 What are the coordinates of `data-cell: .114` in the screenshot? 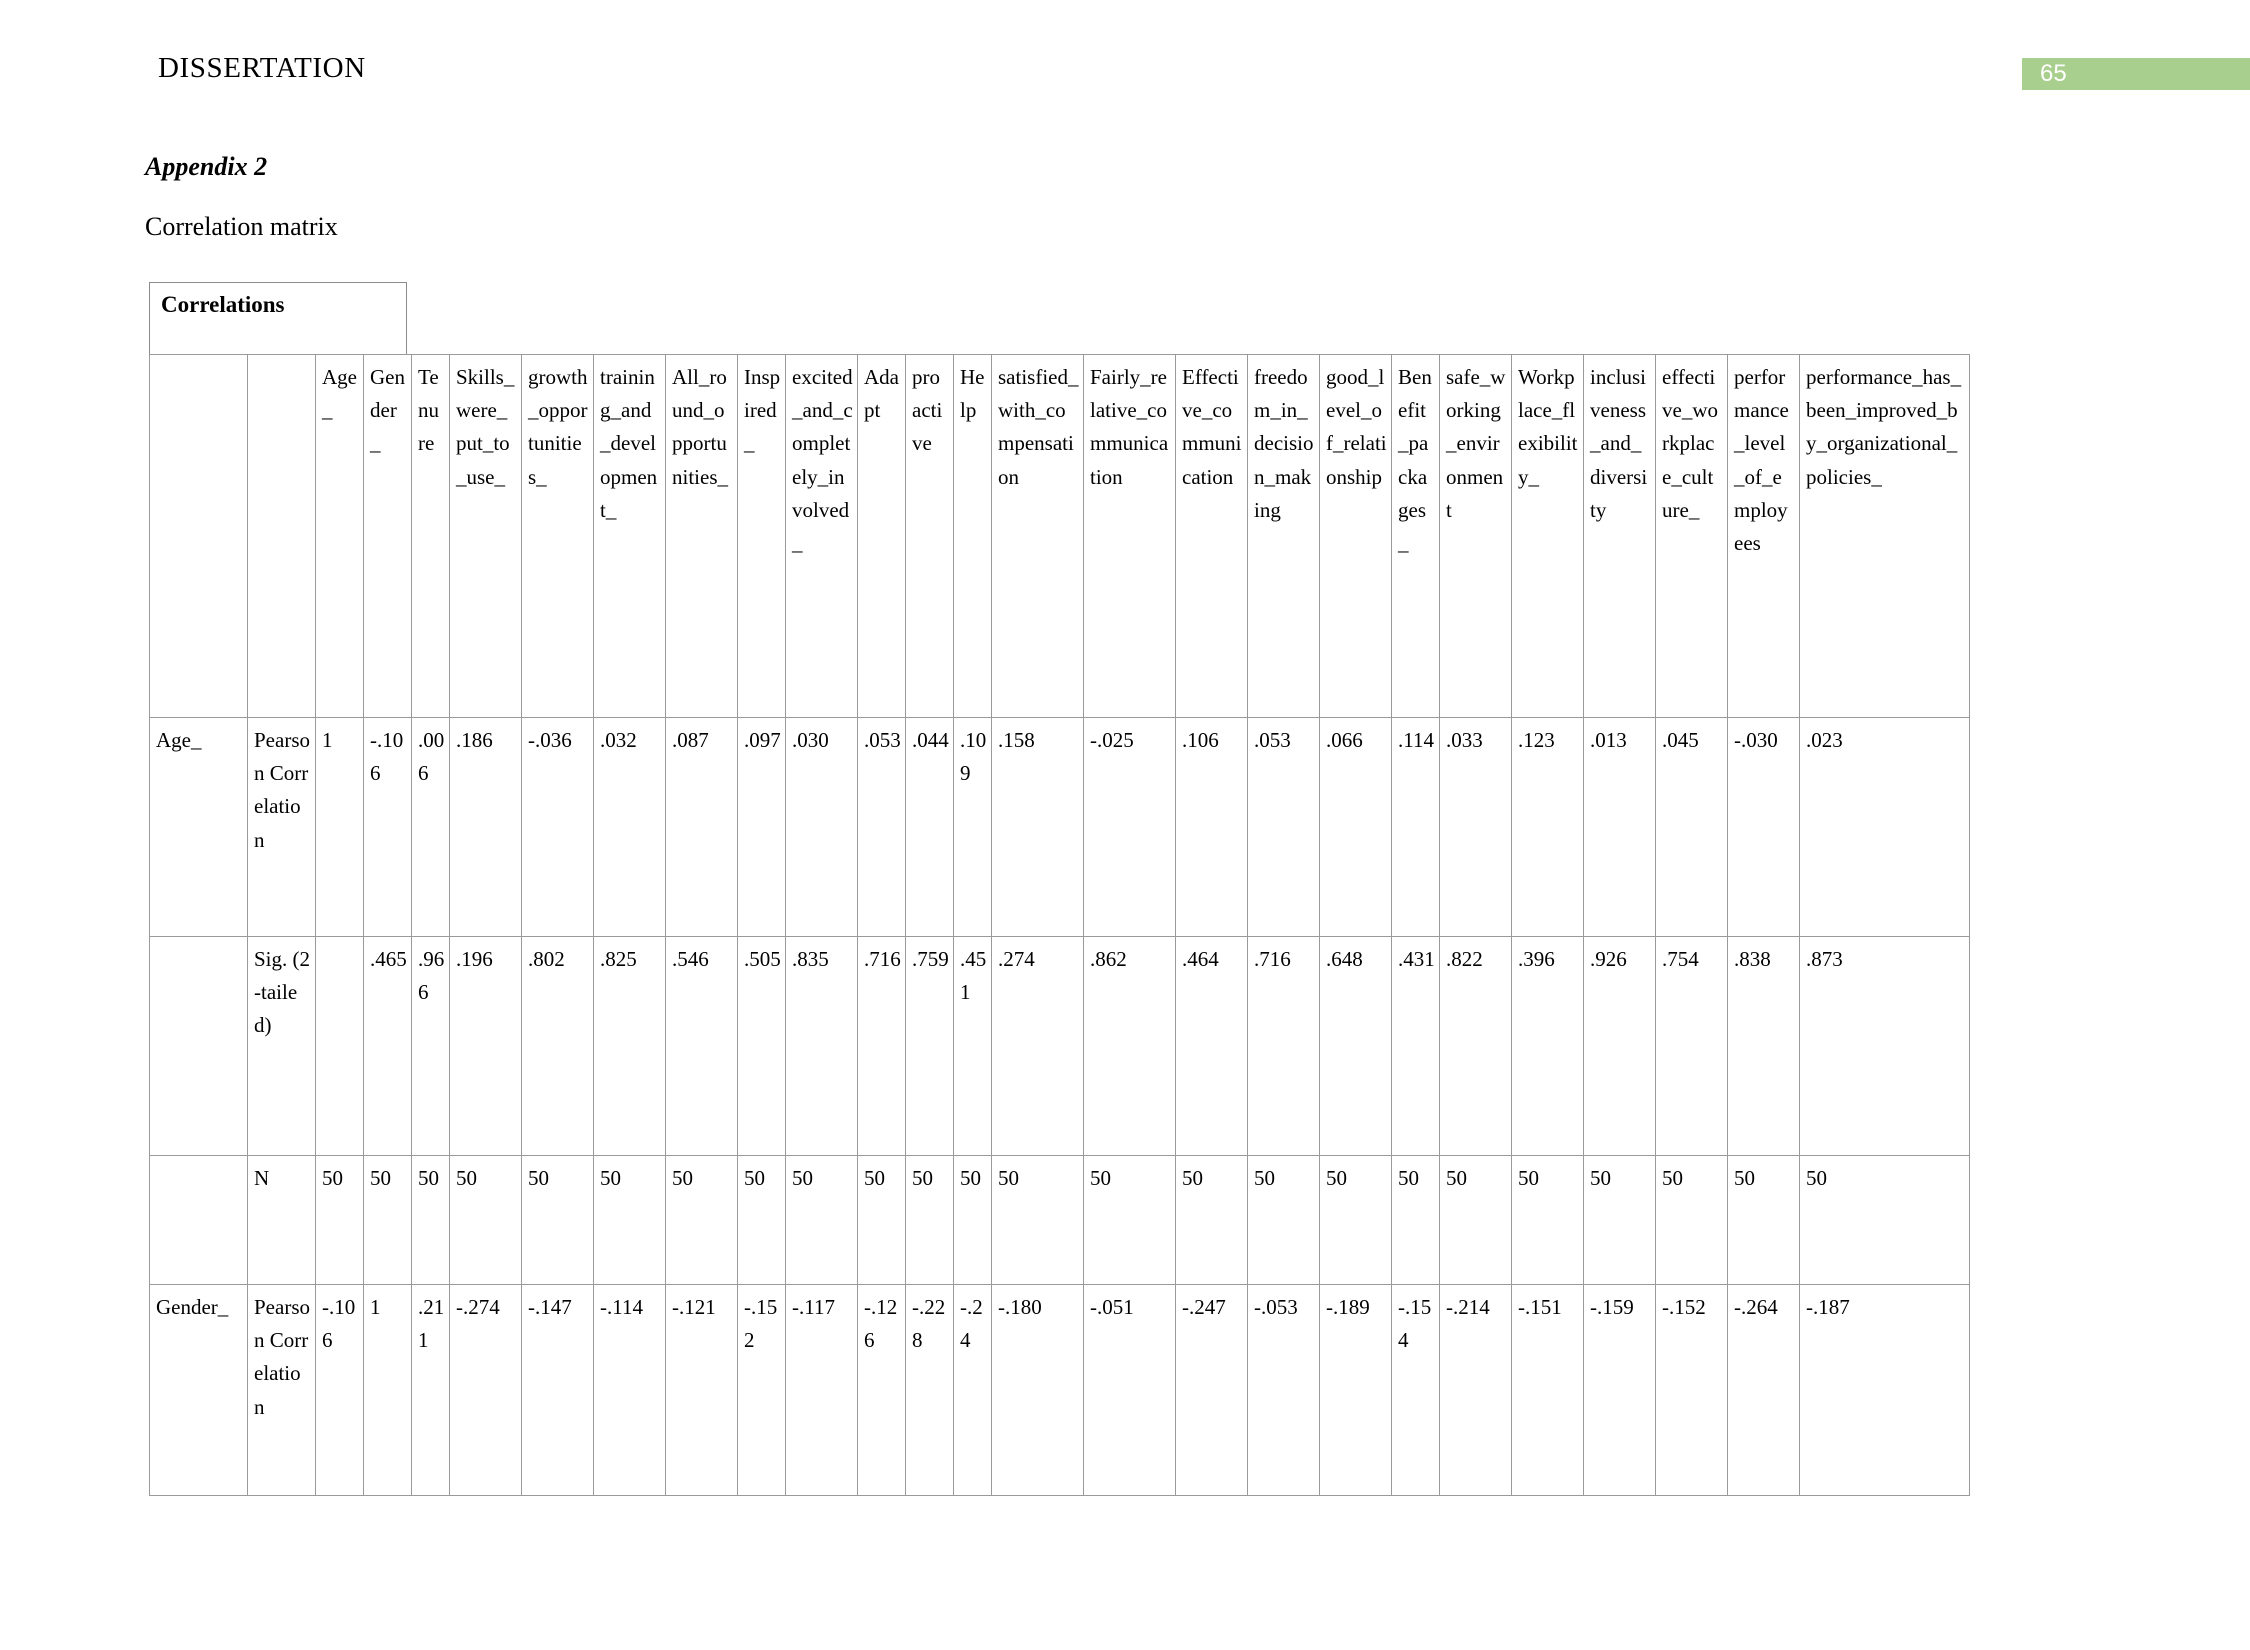 It's located at (1415, 827).